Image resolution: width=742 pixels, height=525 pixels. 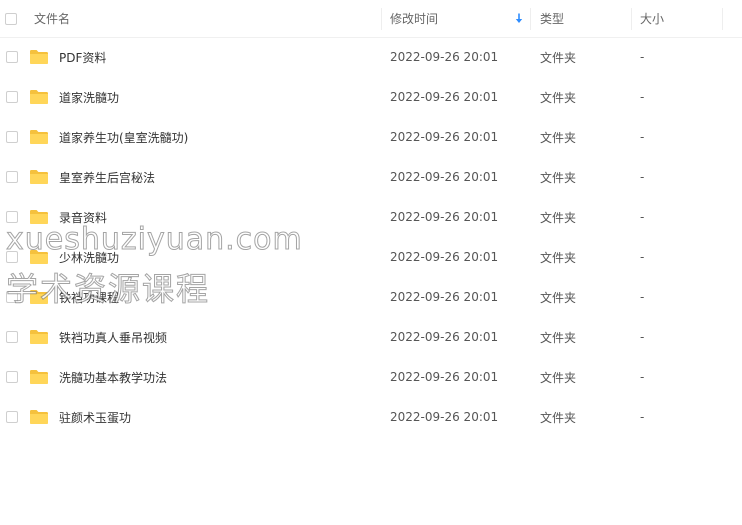 I want to click on table-row: 铁裆功真人垂吊视频 2022-09-26 20:01 文件夹 -, so click(x=371, y=337).